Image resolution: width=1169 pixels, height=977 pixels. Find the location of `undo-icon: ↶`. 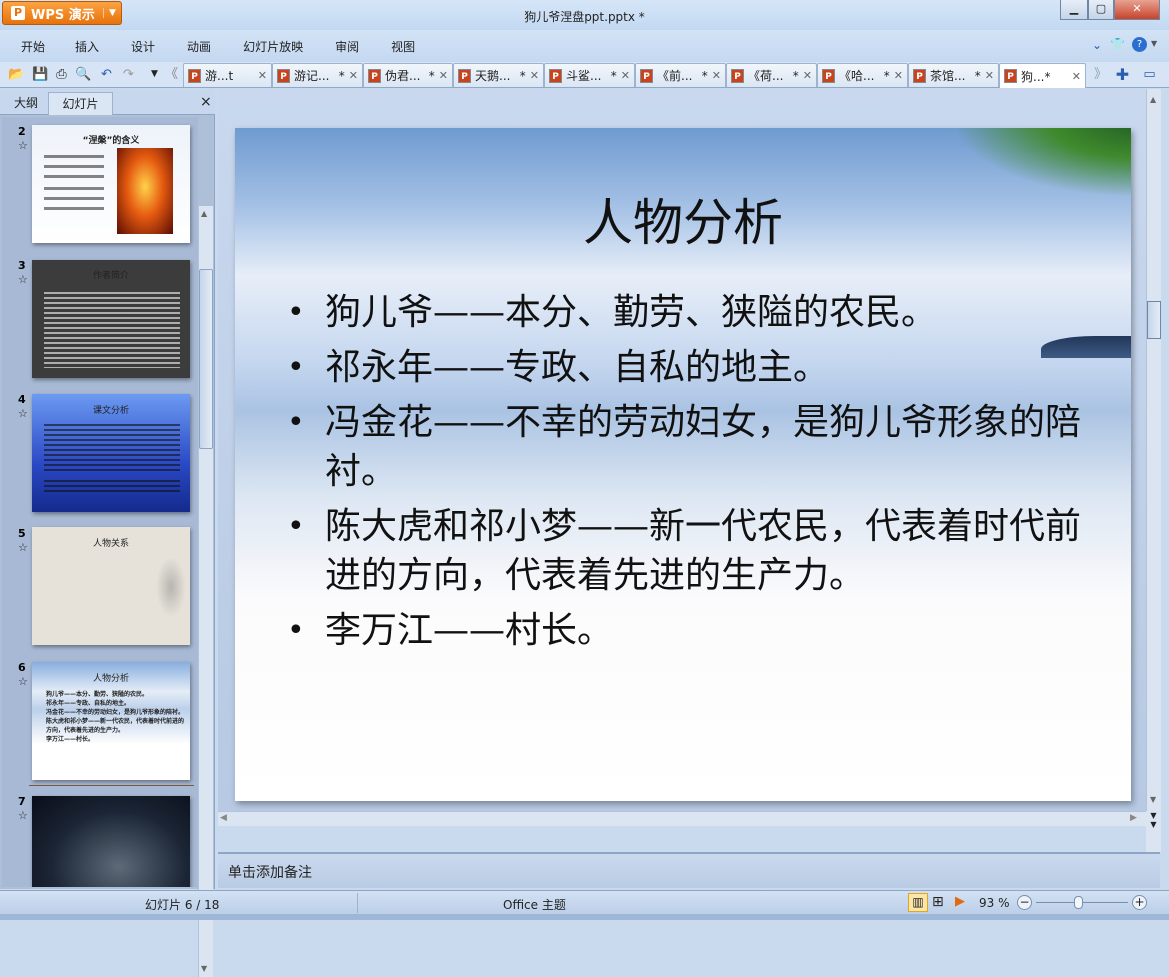

undo-icon: ↶ is located at coordinates (106, 74).